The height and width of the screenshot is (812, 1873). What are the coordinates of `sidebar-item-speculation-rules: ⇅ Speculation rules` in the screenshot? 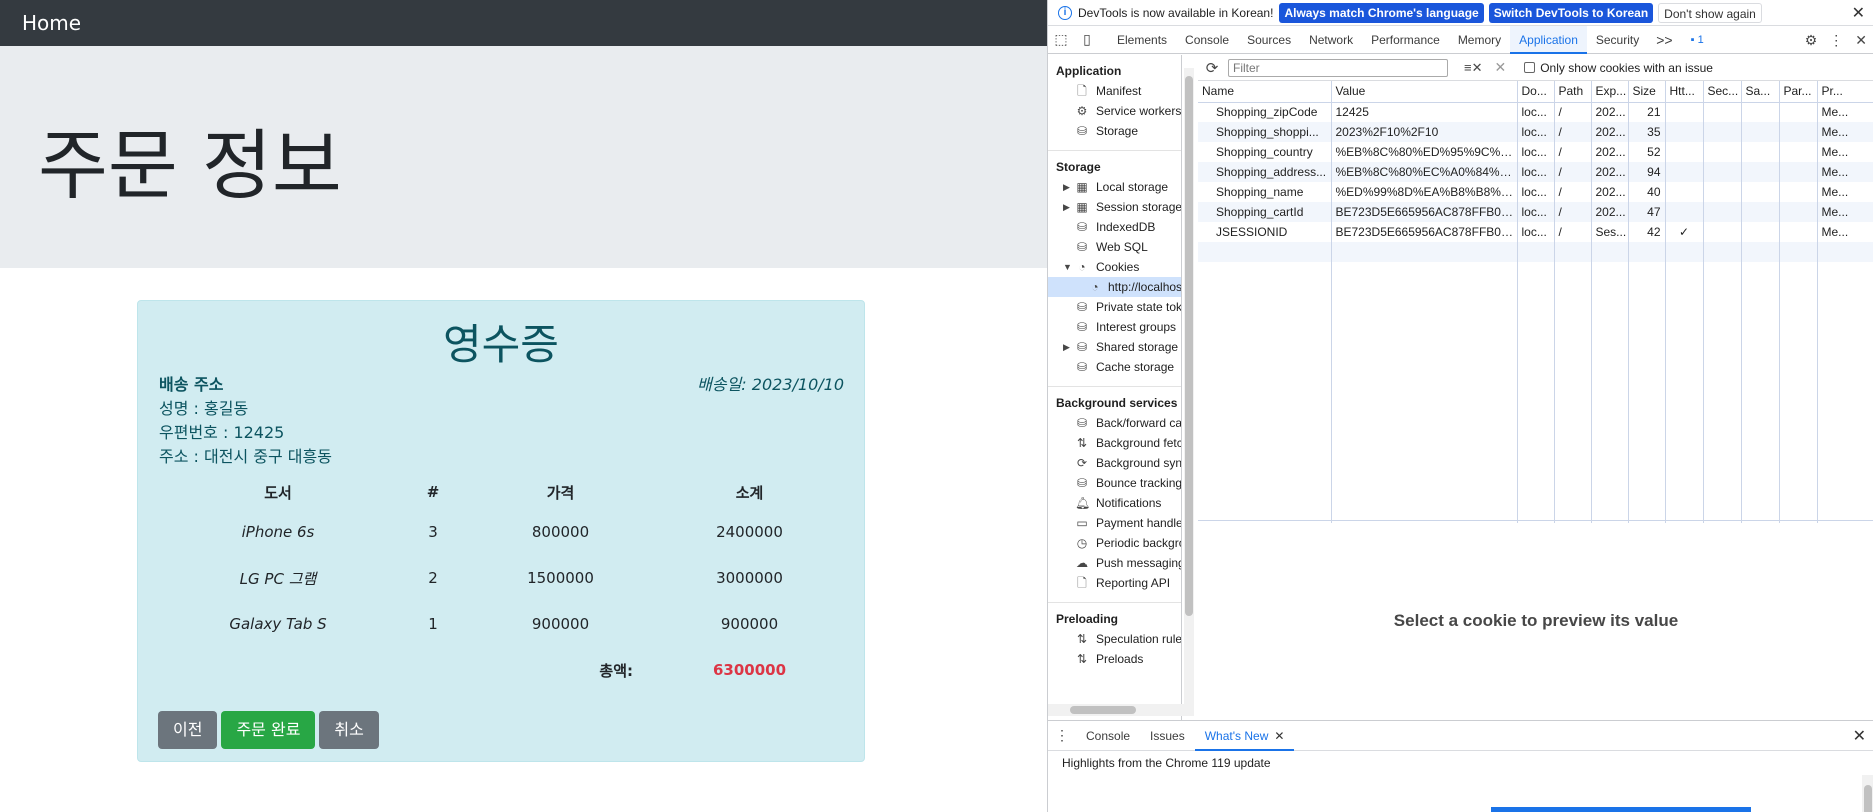 It's located at (1114, 639).